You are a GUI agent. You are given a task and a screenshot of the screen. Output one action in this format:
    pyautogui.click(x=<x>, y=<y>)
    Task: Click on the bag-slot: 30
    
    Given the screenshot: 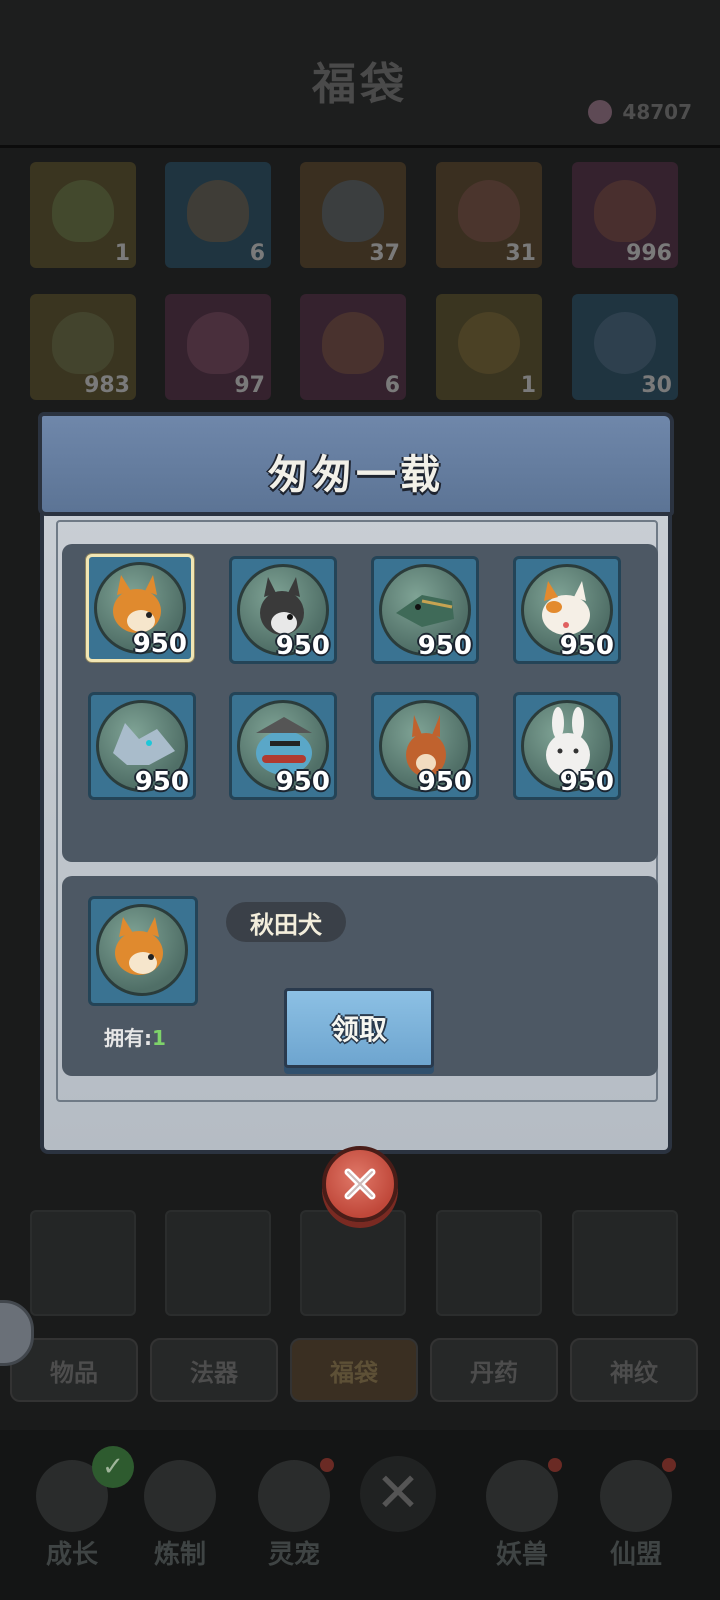 What is the action you would take?
    pyautogui.click(x=625, y=347)
    